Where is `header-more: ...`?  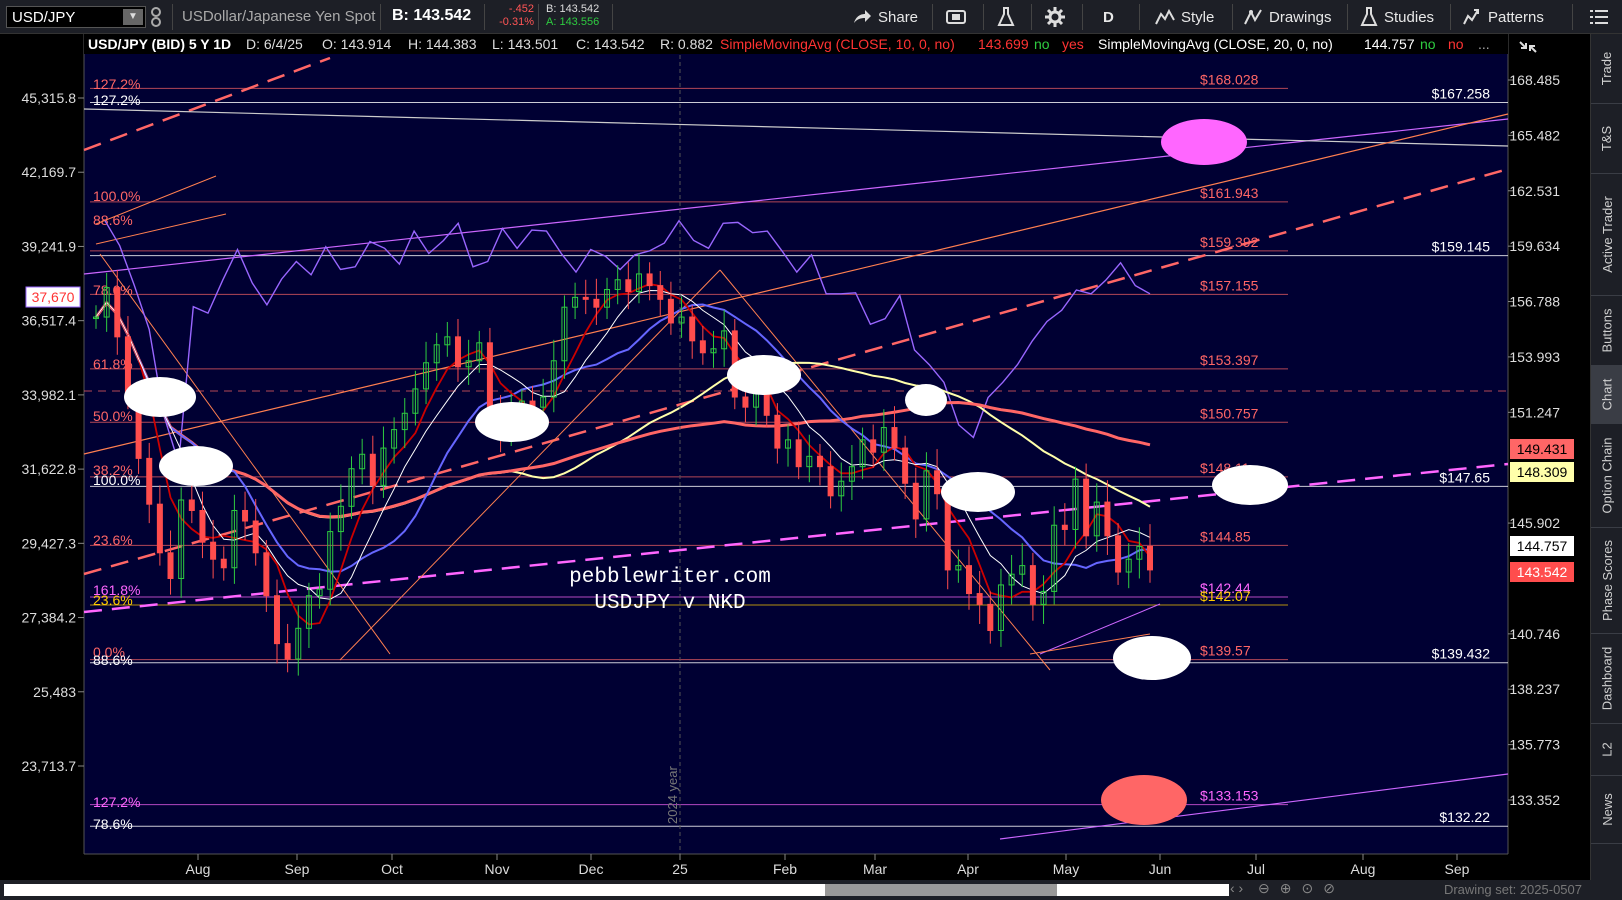 header-more: ... is located at coordinates (1484, 44).